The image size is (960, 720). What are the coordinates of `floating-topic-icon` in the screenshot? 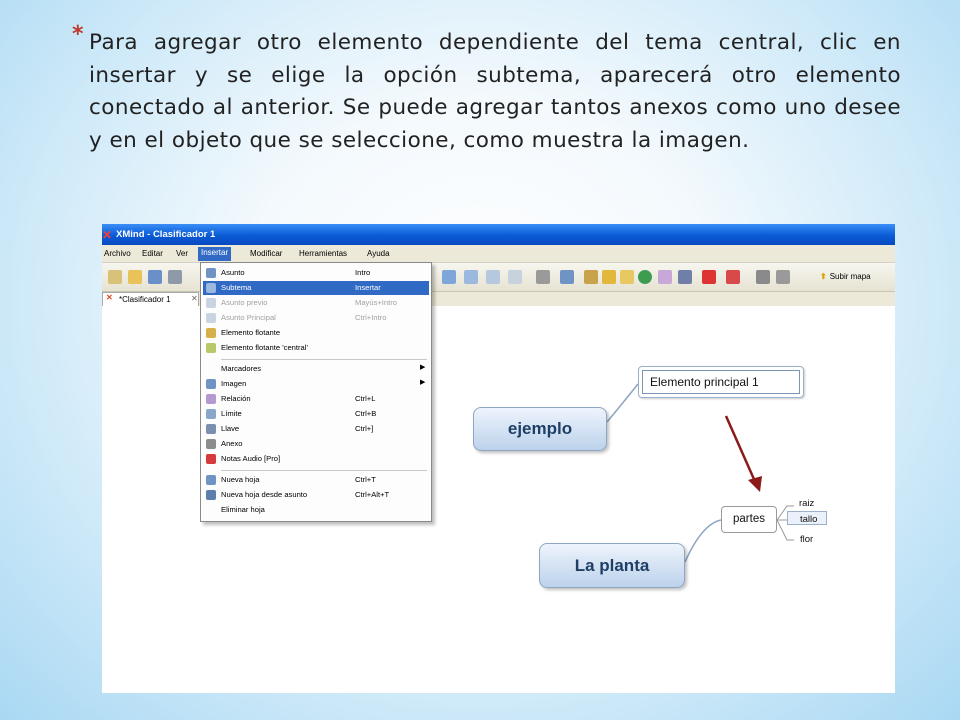 It's located at (211, 333).